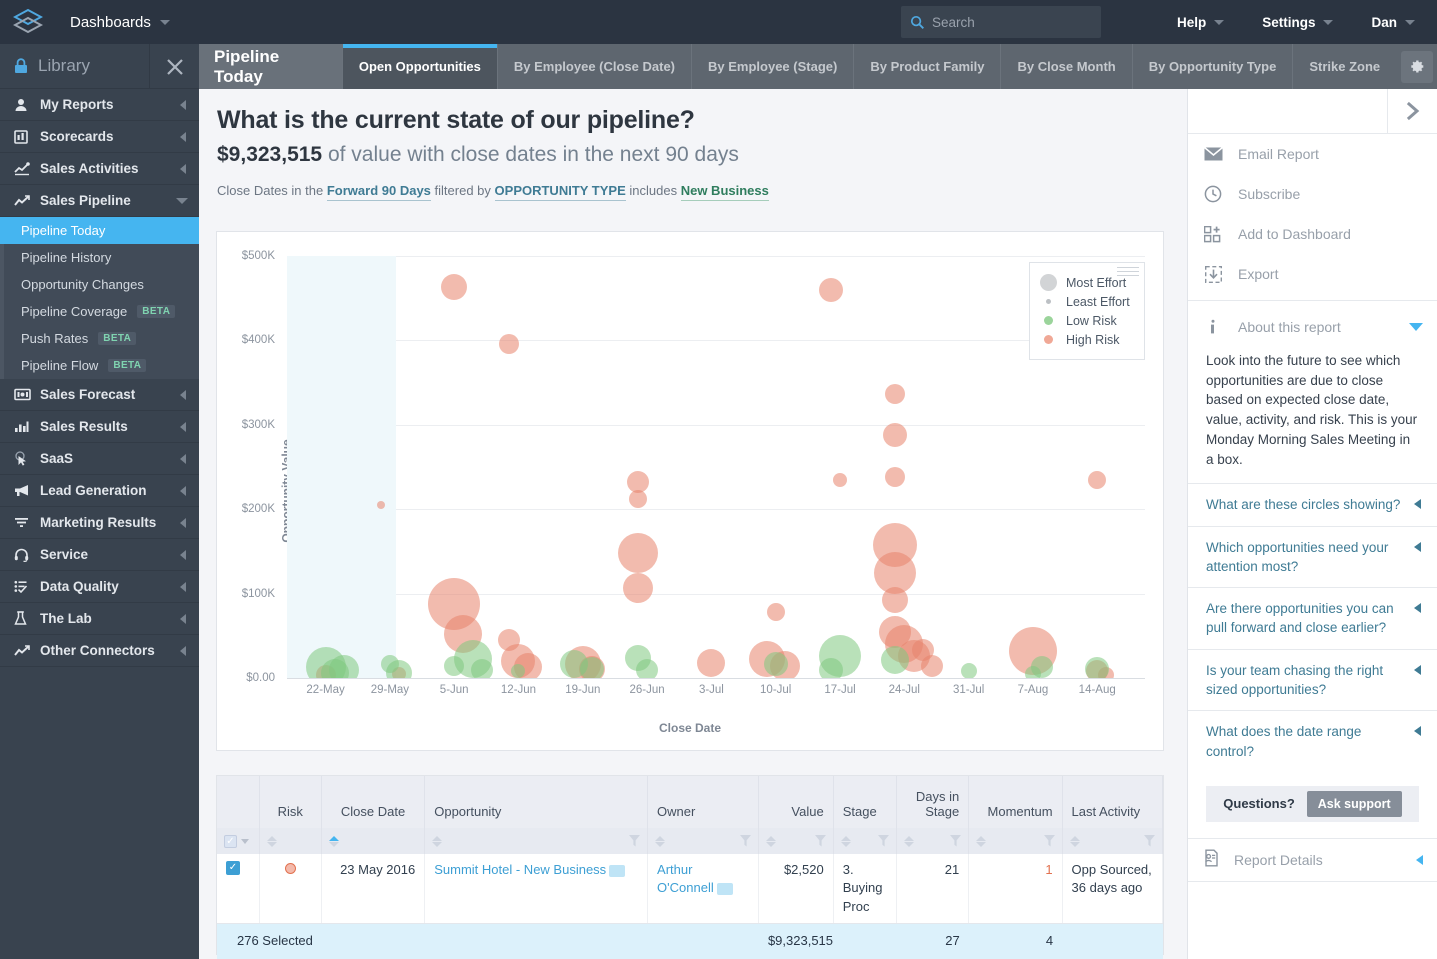  I want to click on sidebar-item-my-reports: My Reports, so click(99, 105).